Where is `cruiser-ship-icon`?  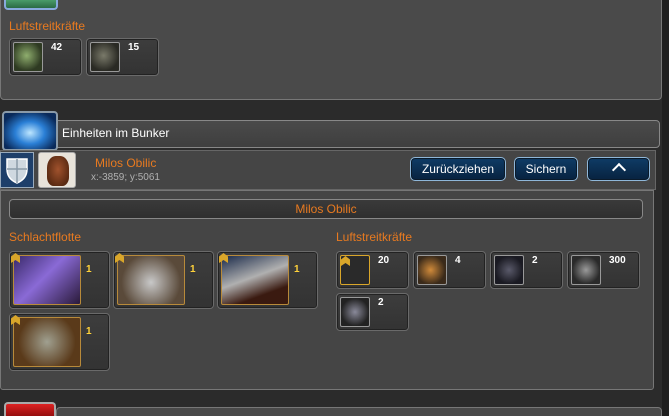 cruiser-ship-icon is located at coordinates (47, 280).